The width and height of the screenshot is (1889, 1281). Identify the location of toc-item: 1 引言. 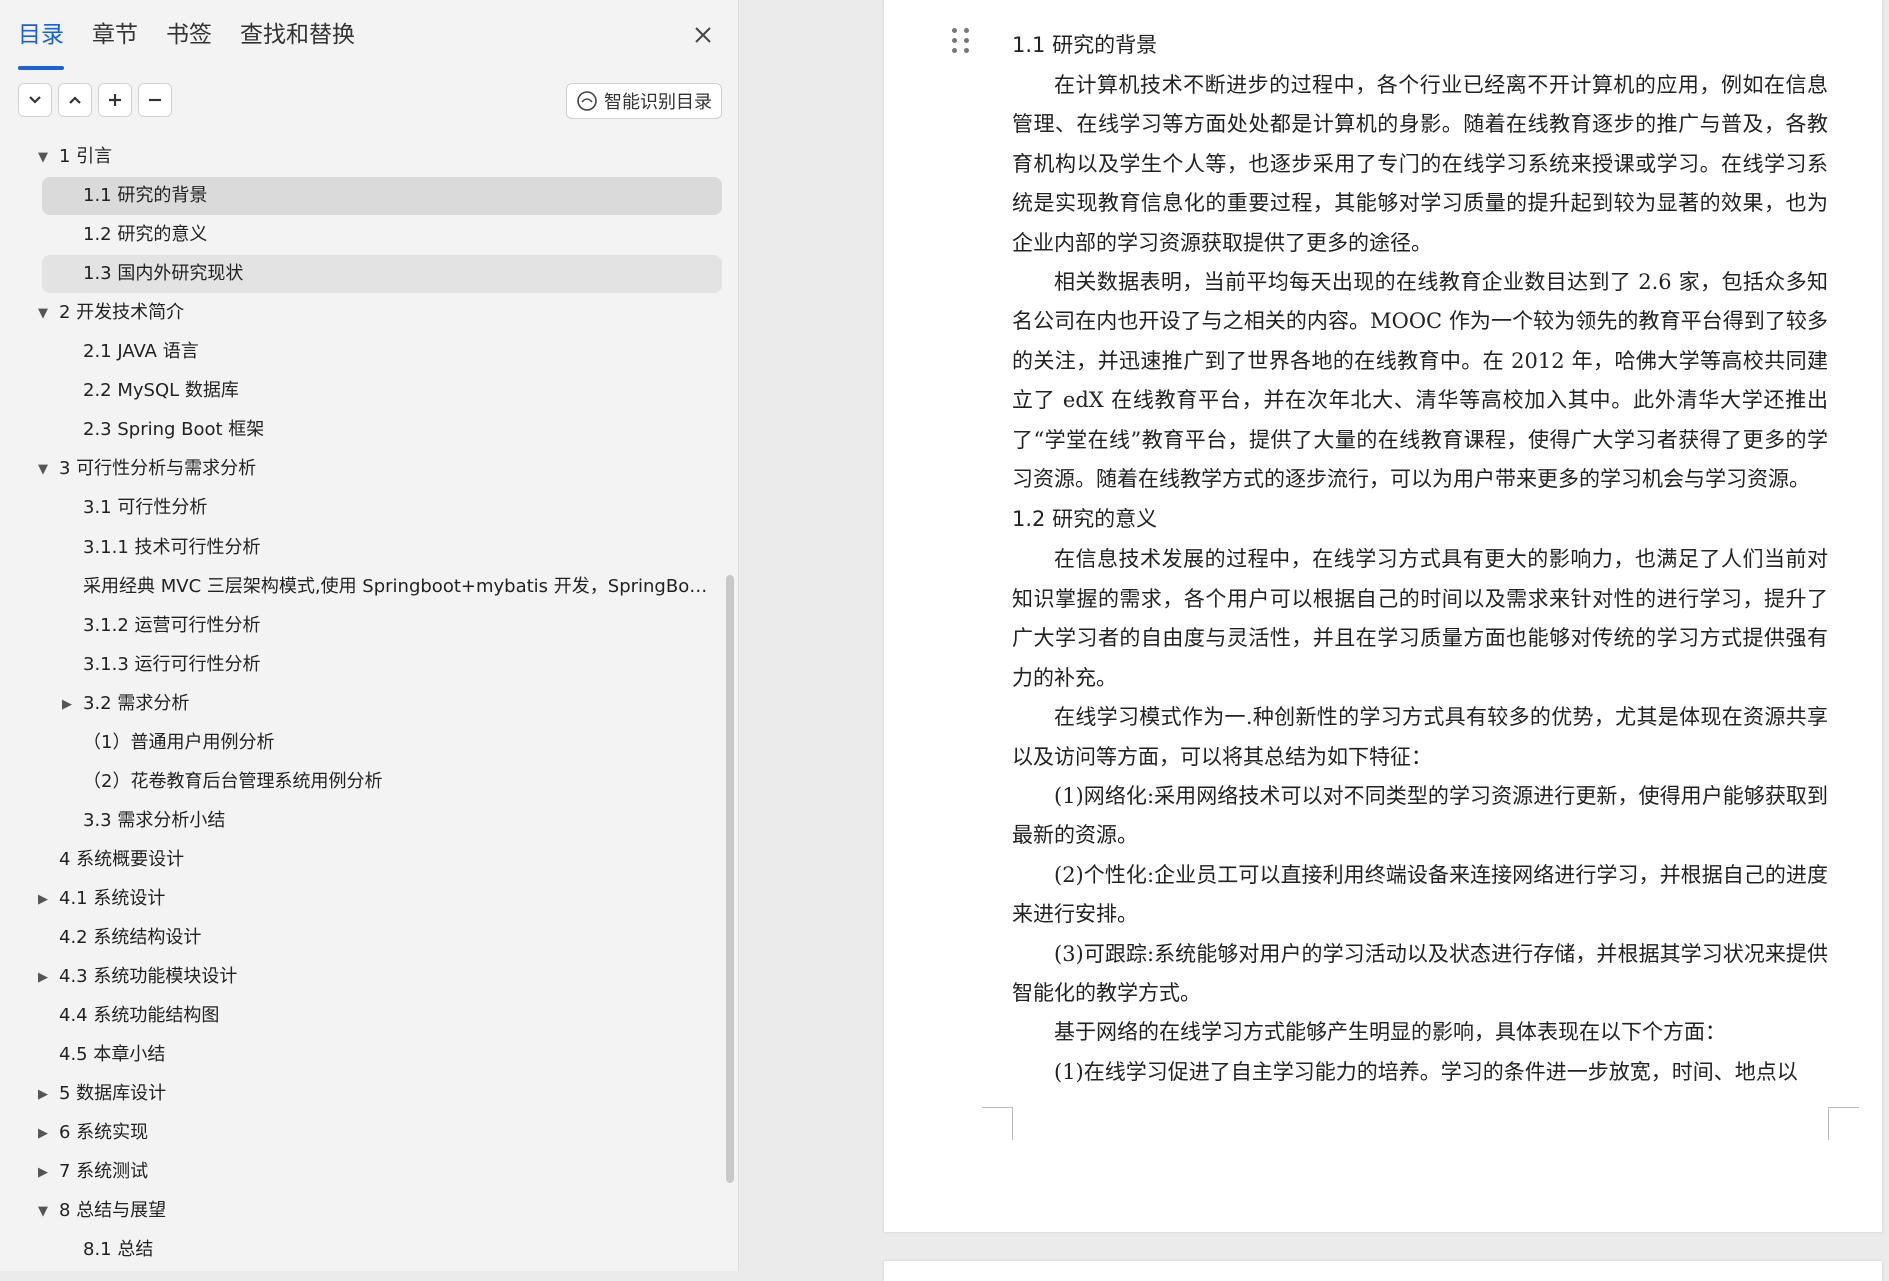
(387, 157).